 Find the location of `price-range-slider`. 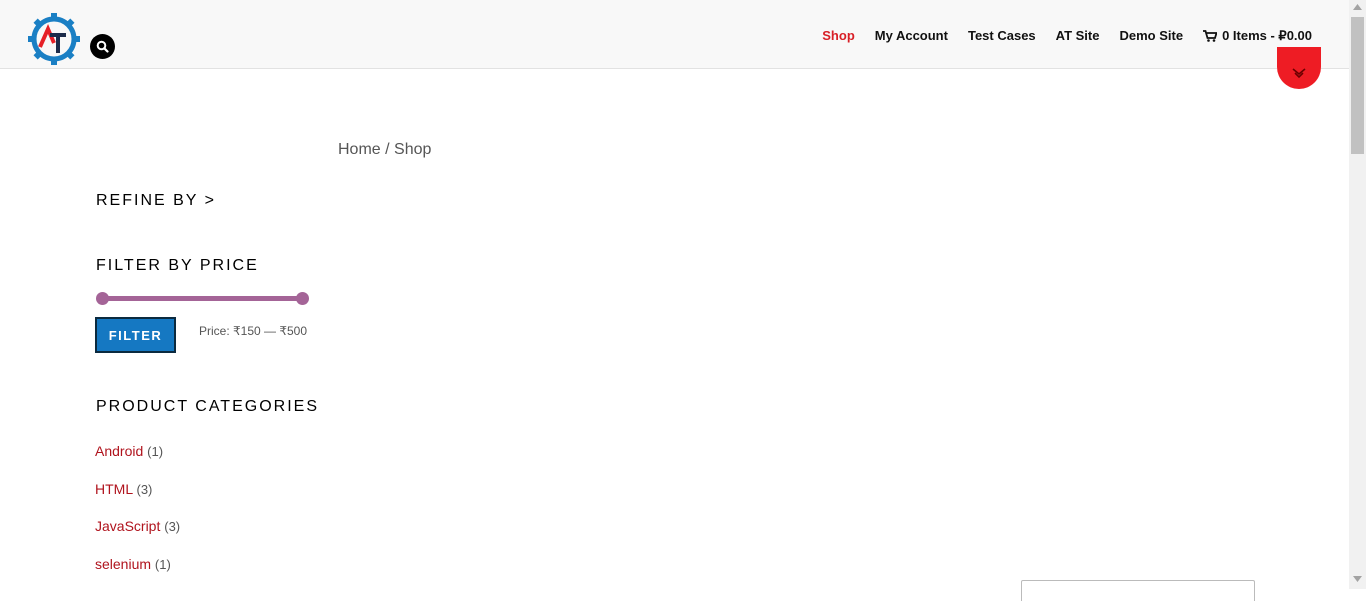

price-range-slider is located at coordinates (202, 298).